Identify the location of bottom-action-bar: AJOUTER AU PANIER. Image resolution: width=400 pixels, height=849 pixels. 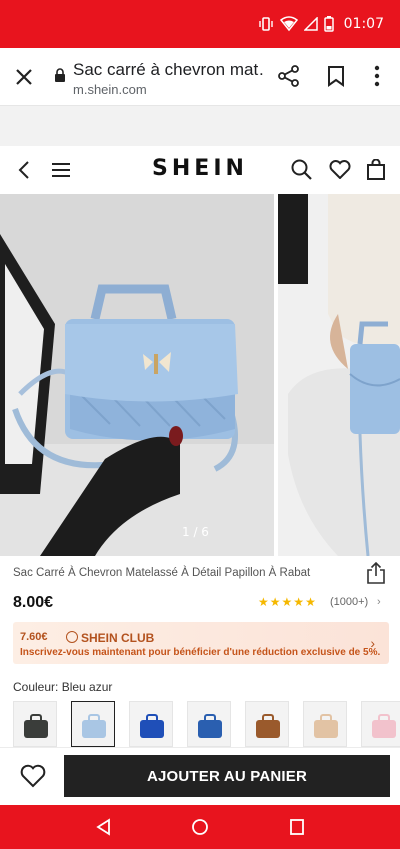
(200, 776).